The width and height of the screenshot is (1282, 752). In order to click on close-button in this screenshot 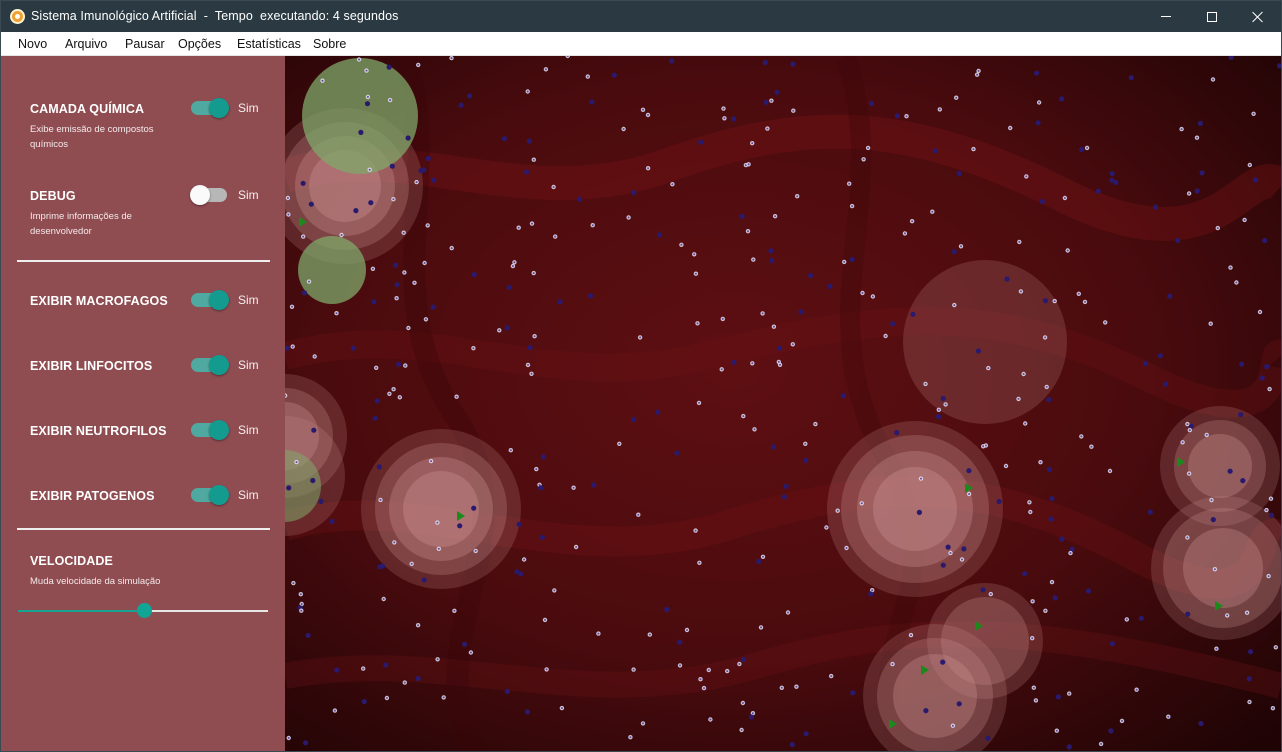, I will do `click(1258, 16)`.